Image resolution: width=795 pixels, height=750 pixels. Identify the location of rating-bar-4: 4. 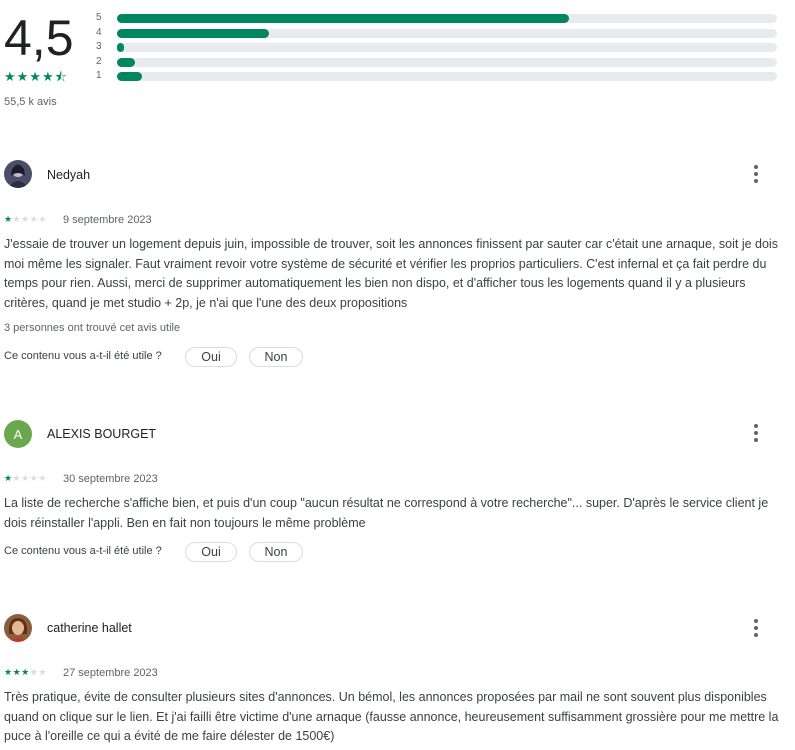
(441, 33).